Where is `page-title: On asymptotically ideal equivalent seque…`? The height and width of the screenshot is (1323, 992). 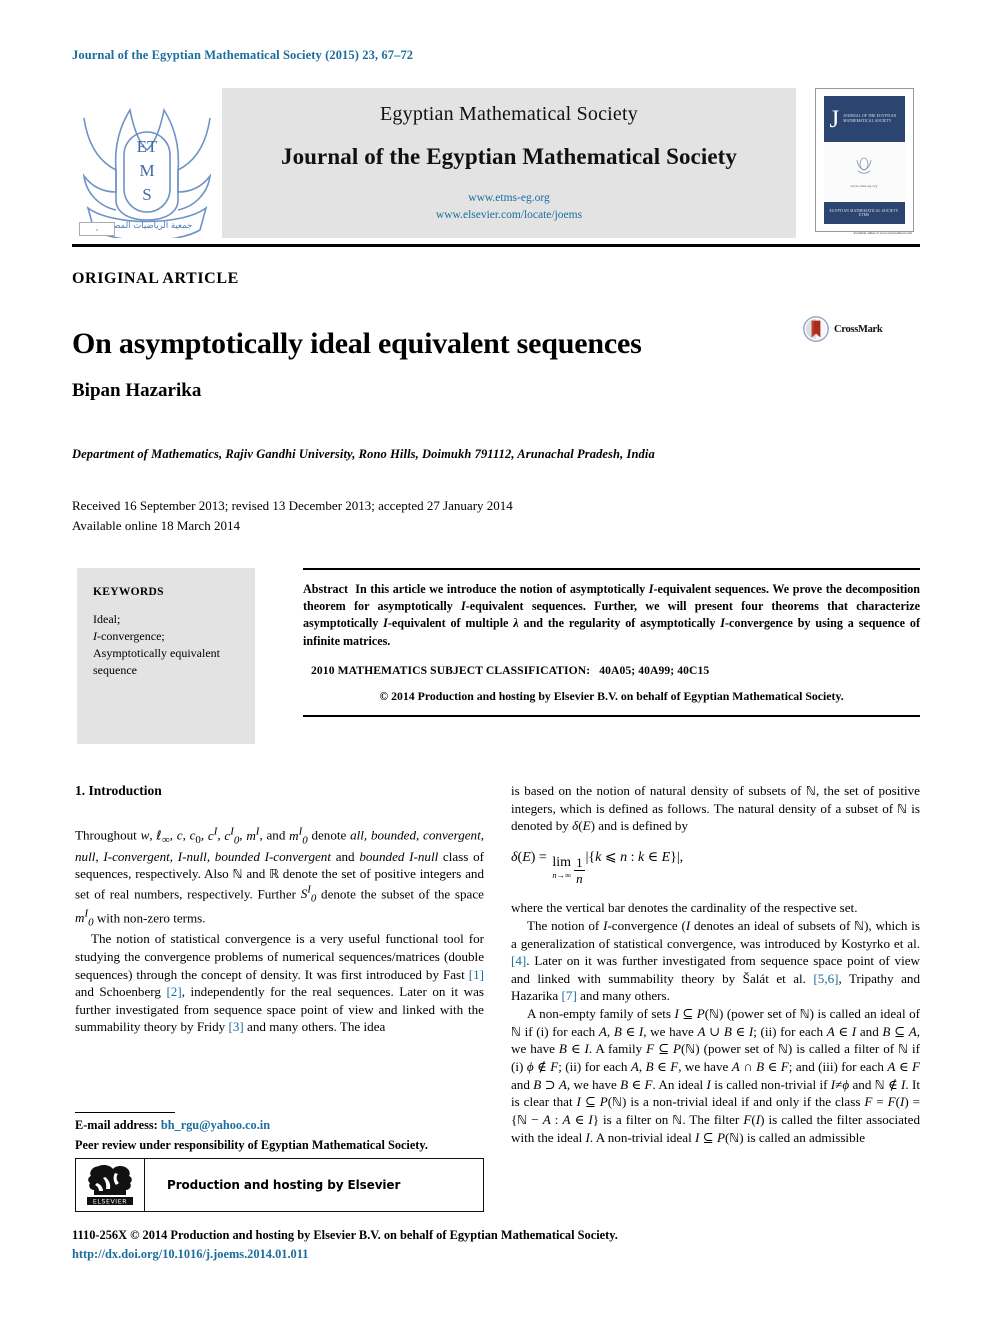
page-title: On asymptotically ideal equivalent seque… is located at coordinates (357, 344).